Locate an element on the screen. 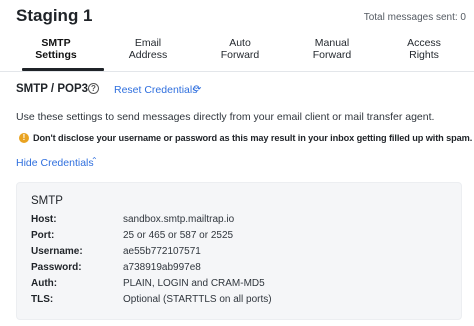  tab-label-line2: Settings is located at coordinates (56, 54).